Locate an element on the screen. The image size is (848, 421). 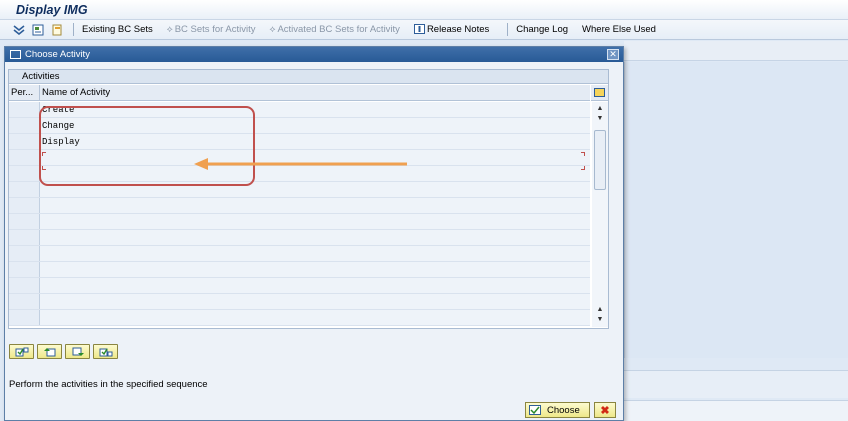
select-all-button is located at coordinates (21, 351).